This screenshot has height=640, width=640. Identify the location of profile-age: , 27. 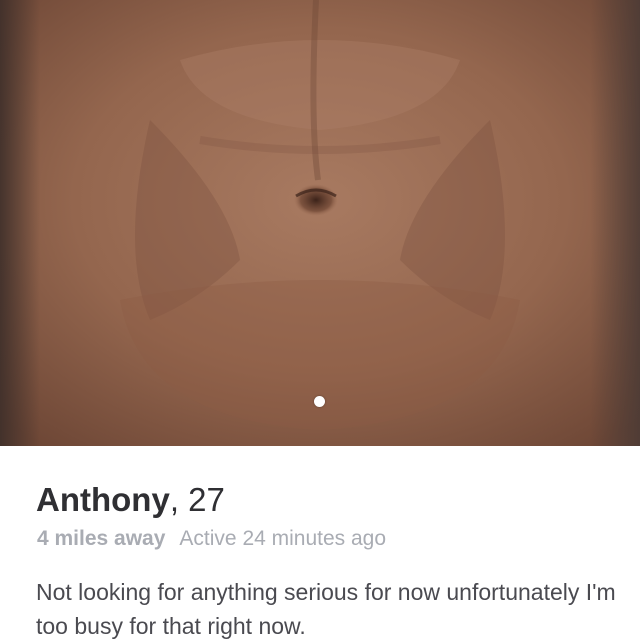
(197, 499).